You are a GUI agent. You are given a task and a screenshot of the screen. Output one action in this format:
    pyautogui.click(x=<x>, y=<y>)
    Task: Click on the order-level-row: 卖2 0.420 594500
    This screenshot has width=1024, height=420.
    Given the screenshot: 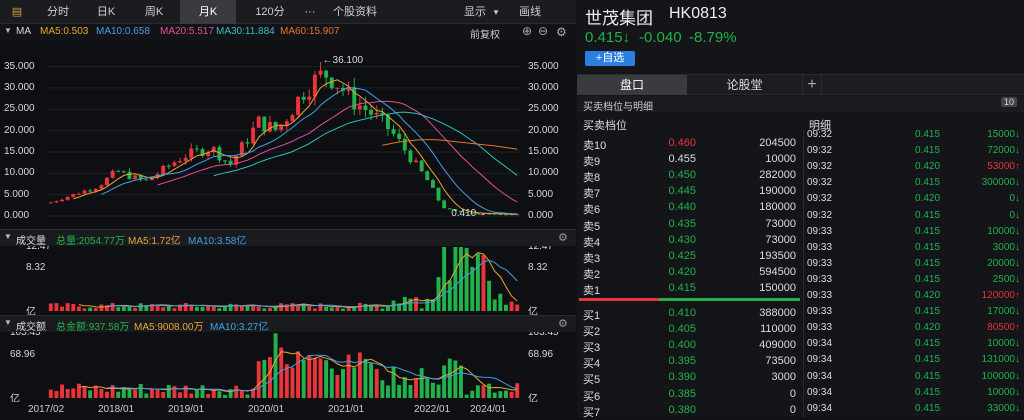 What is the action you would take?
    pyautogui.click(x=688, y=273)
    